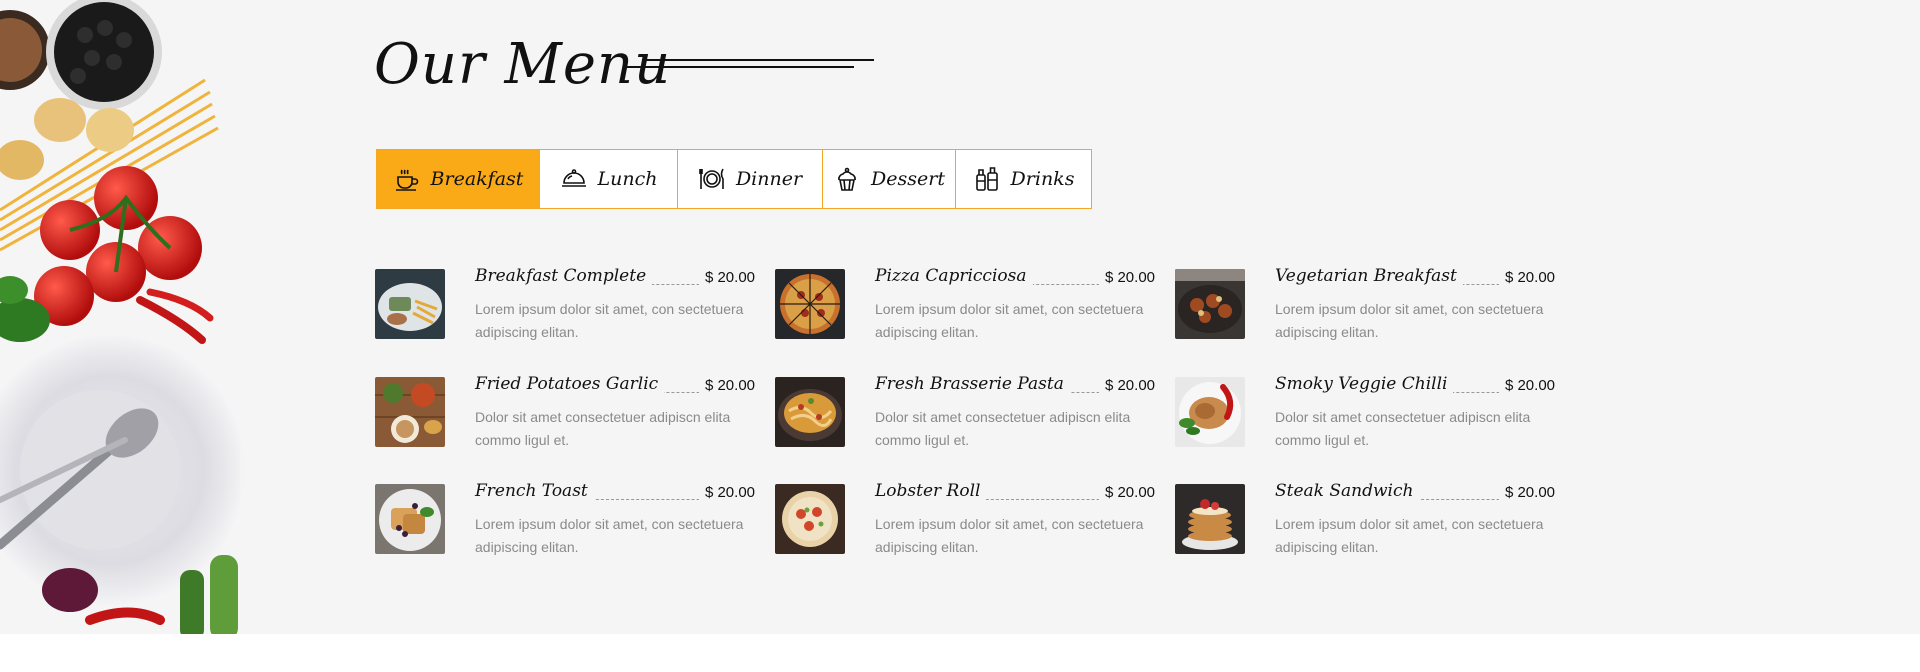 Image resolution: width=1920 pixels, height=672 pixels. Describe the element at coordinates (570, 384) in the screenshot. I see `menu-item-name: Fried Potatoes Garlic` at that location.